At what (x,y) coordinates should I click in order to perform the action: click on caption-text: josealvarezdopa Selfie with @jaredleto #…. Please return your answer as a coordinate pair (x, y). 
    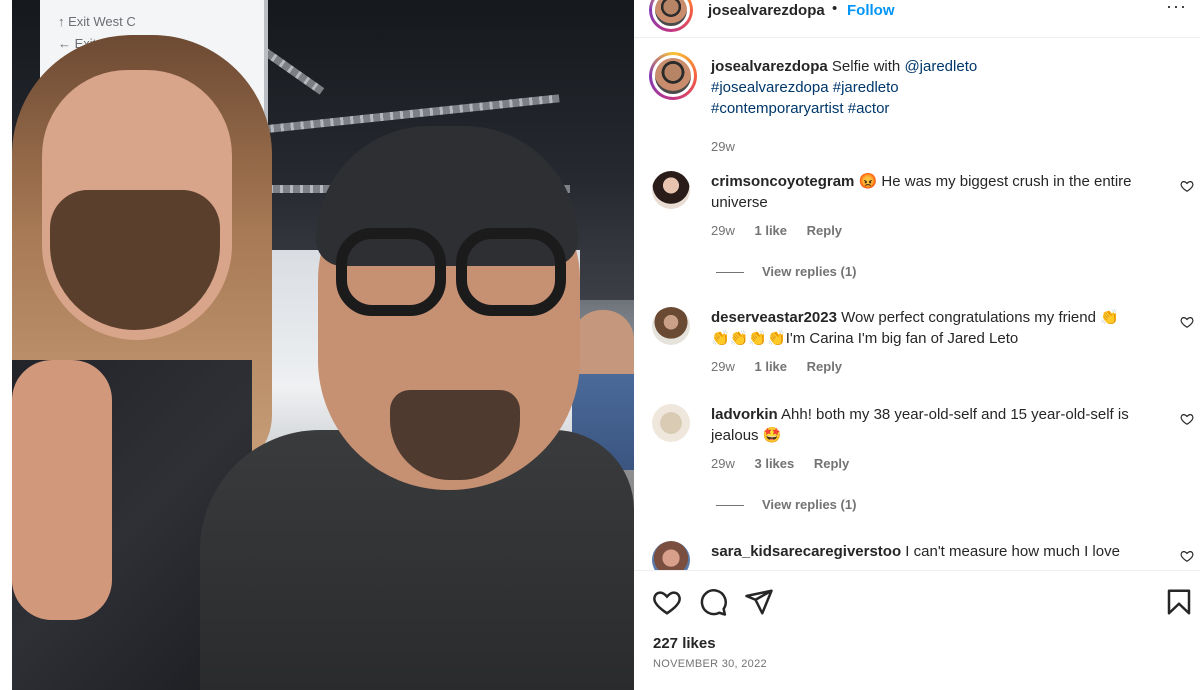
    Looking at the image, I should click on (946, 87).